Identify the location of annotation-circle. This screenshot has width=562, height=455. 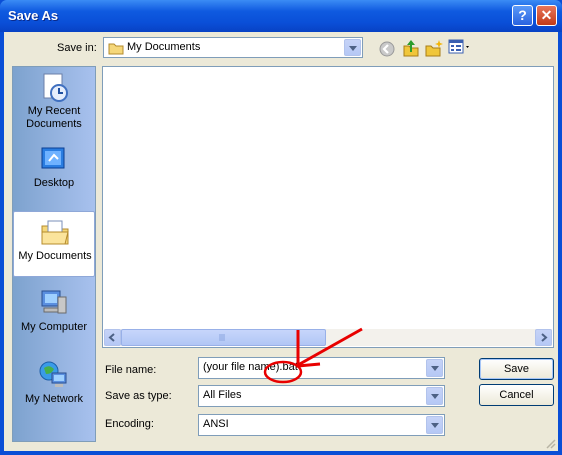
(283, 372).